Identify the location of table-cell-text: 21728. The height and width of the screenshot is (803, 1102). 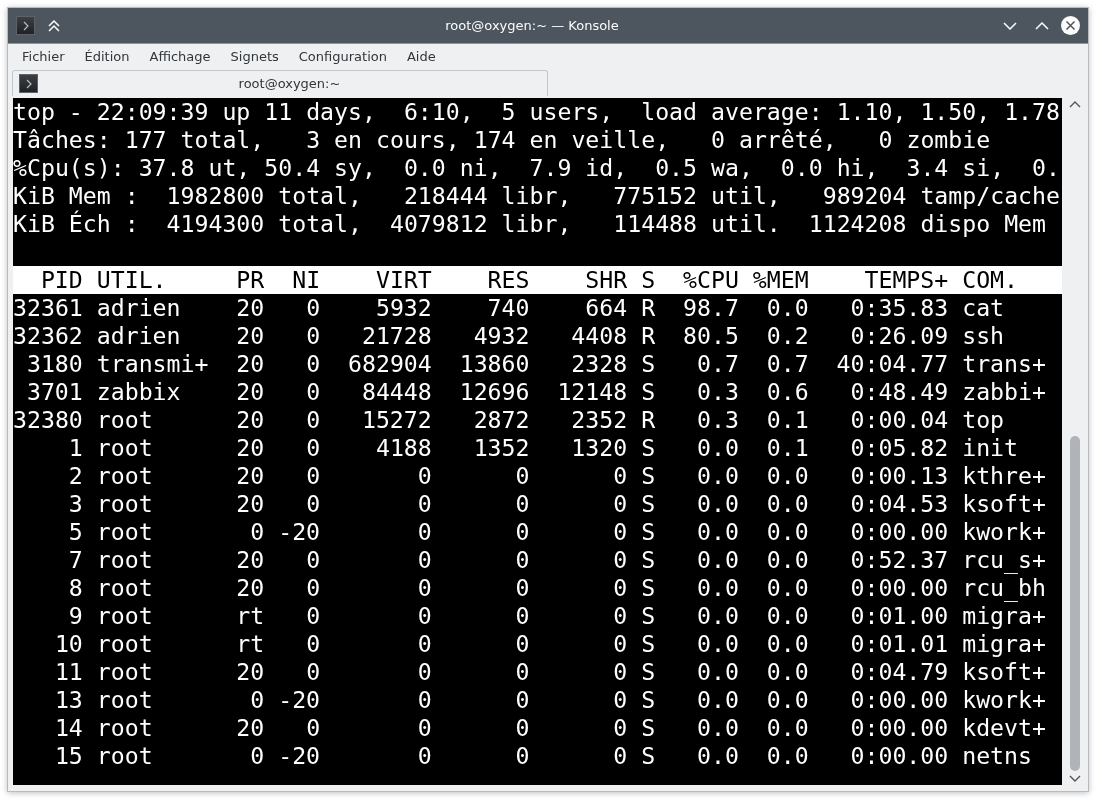
(396, 336).